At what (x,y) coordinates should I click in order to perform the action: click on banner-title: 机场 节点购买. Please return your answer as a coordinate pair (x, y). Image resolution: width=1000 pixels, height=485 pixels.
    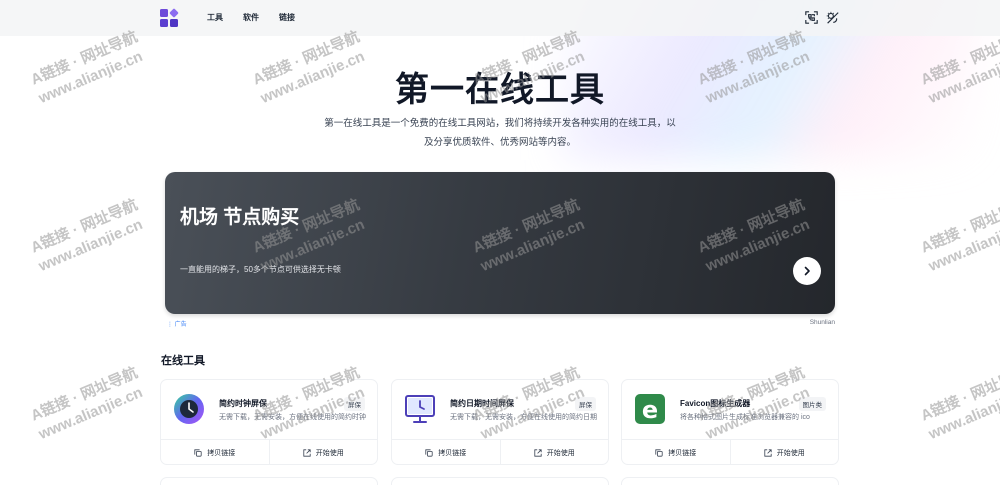
    Looking at the image, I should click on (240, 217).